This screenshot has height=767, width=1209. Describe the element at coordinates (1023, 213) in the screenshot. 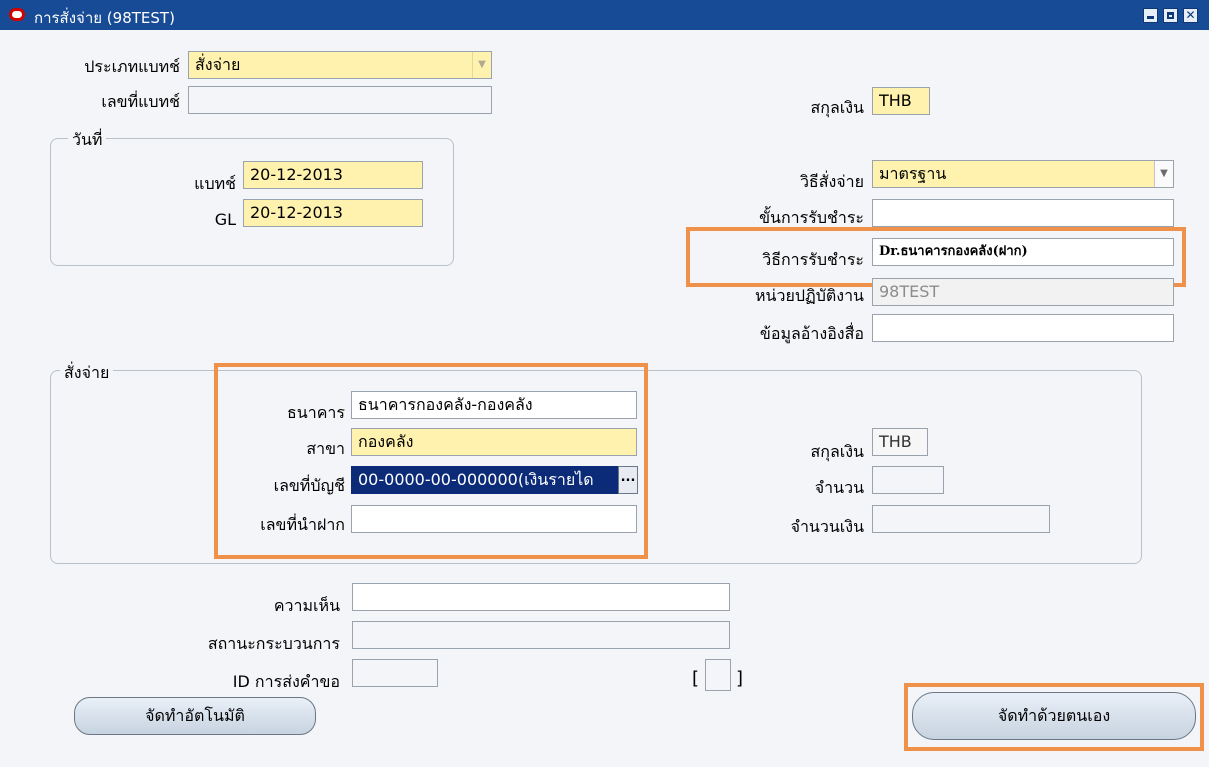

I see `receipt-step-field` at that location.